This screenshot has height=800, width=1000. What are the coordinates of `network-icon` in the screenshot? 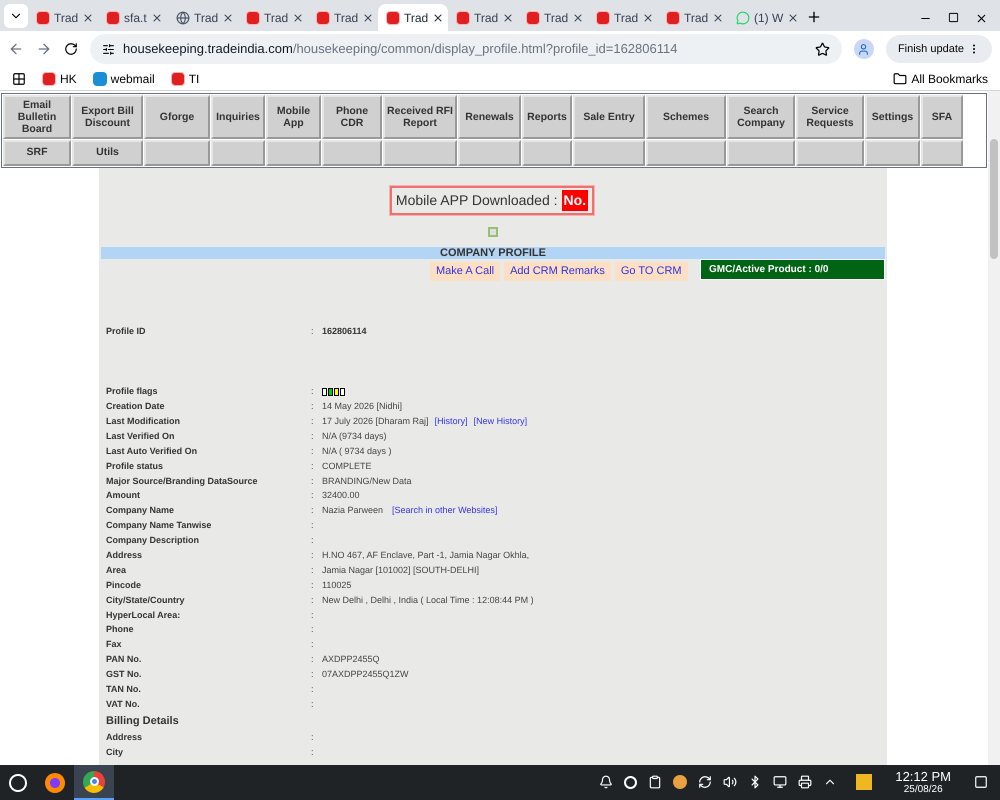 It's located at (780, 782).